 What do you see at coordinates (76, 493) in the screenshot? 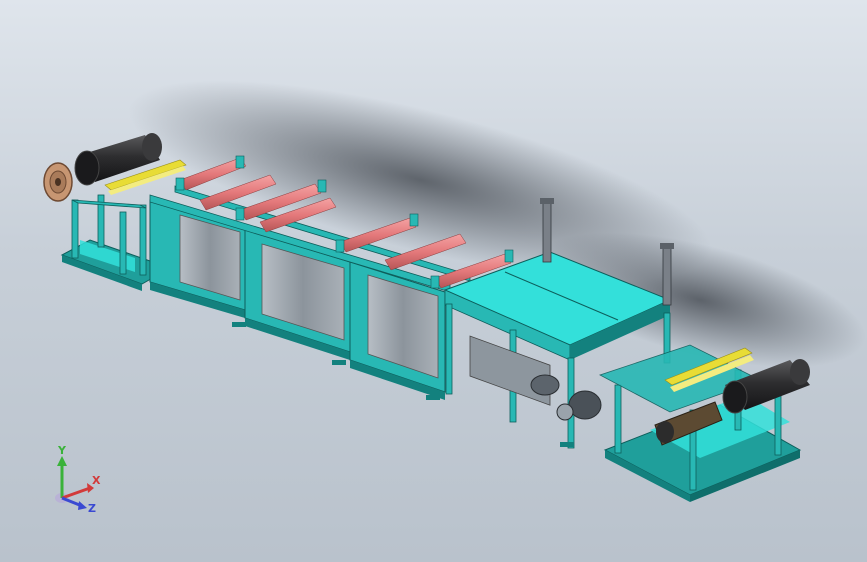
I see `x-axis-arrow` at bounding box center [76, 493].